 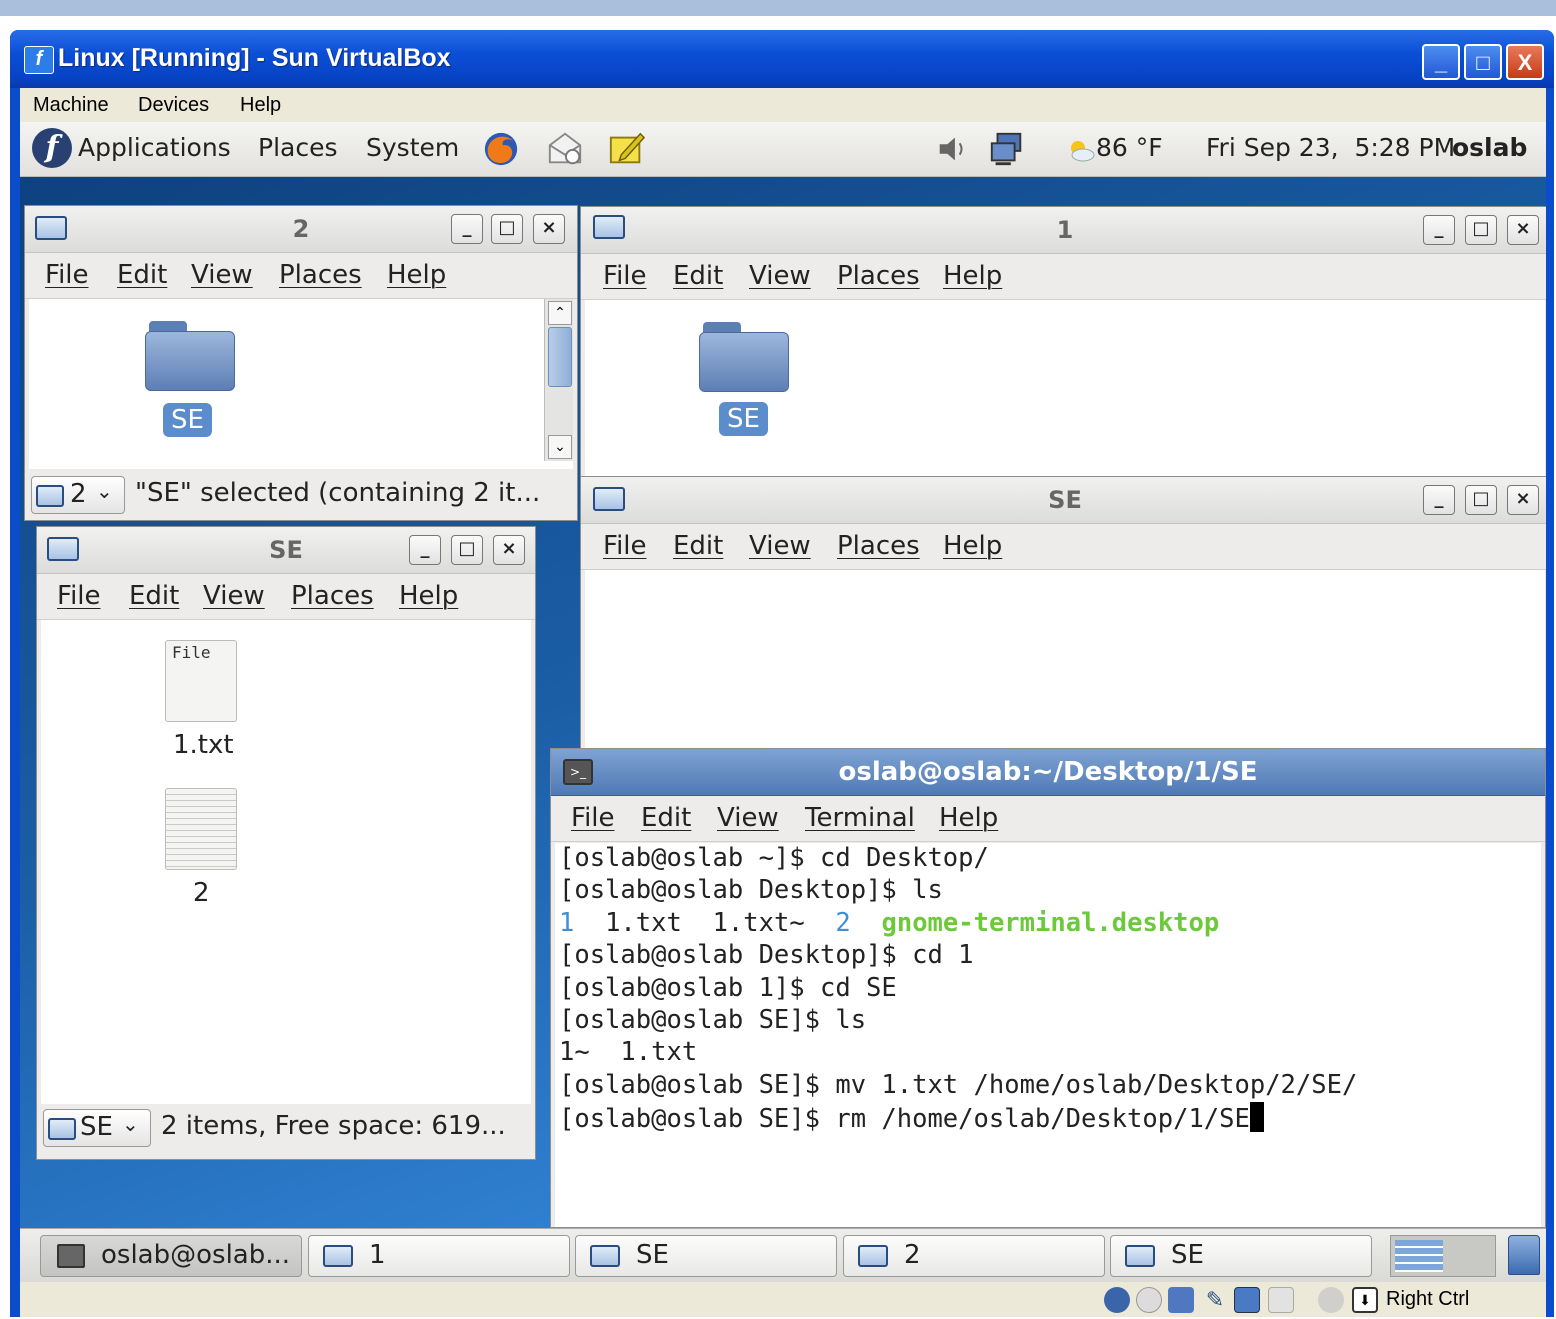 What do you see at coordinates (1129, 147) in the screenshot?
I see `weather-temperature: 86 °F` at bounding box center [1129, 147].